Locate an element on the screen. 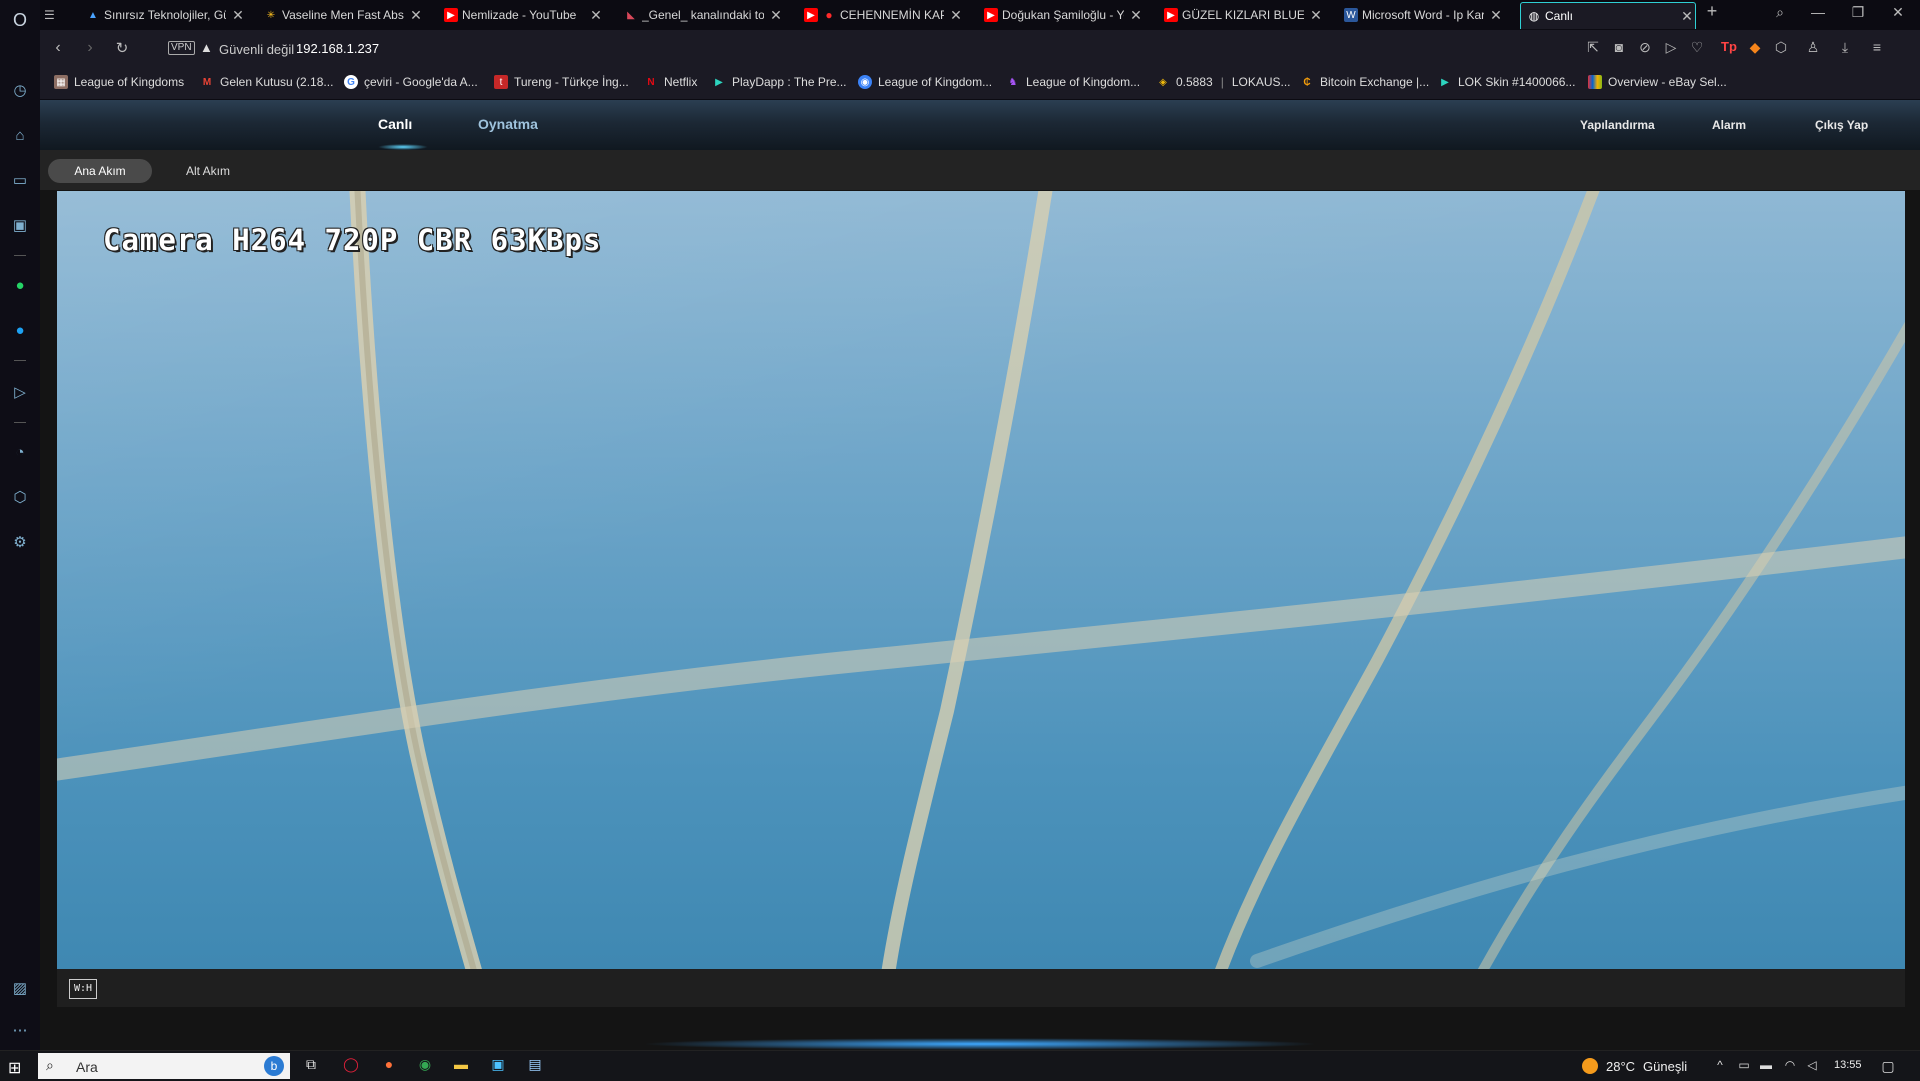 The image size is (1920, 1081). wifi-icon: ◠ is located at coordinates (1790, 1065).